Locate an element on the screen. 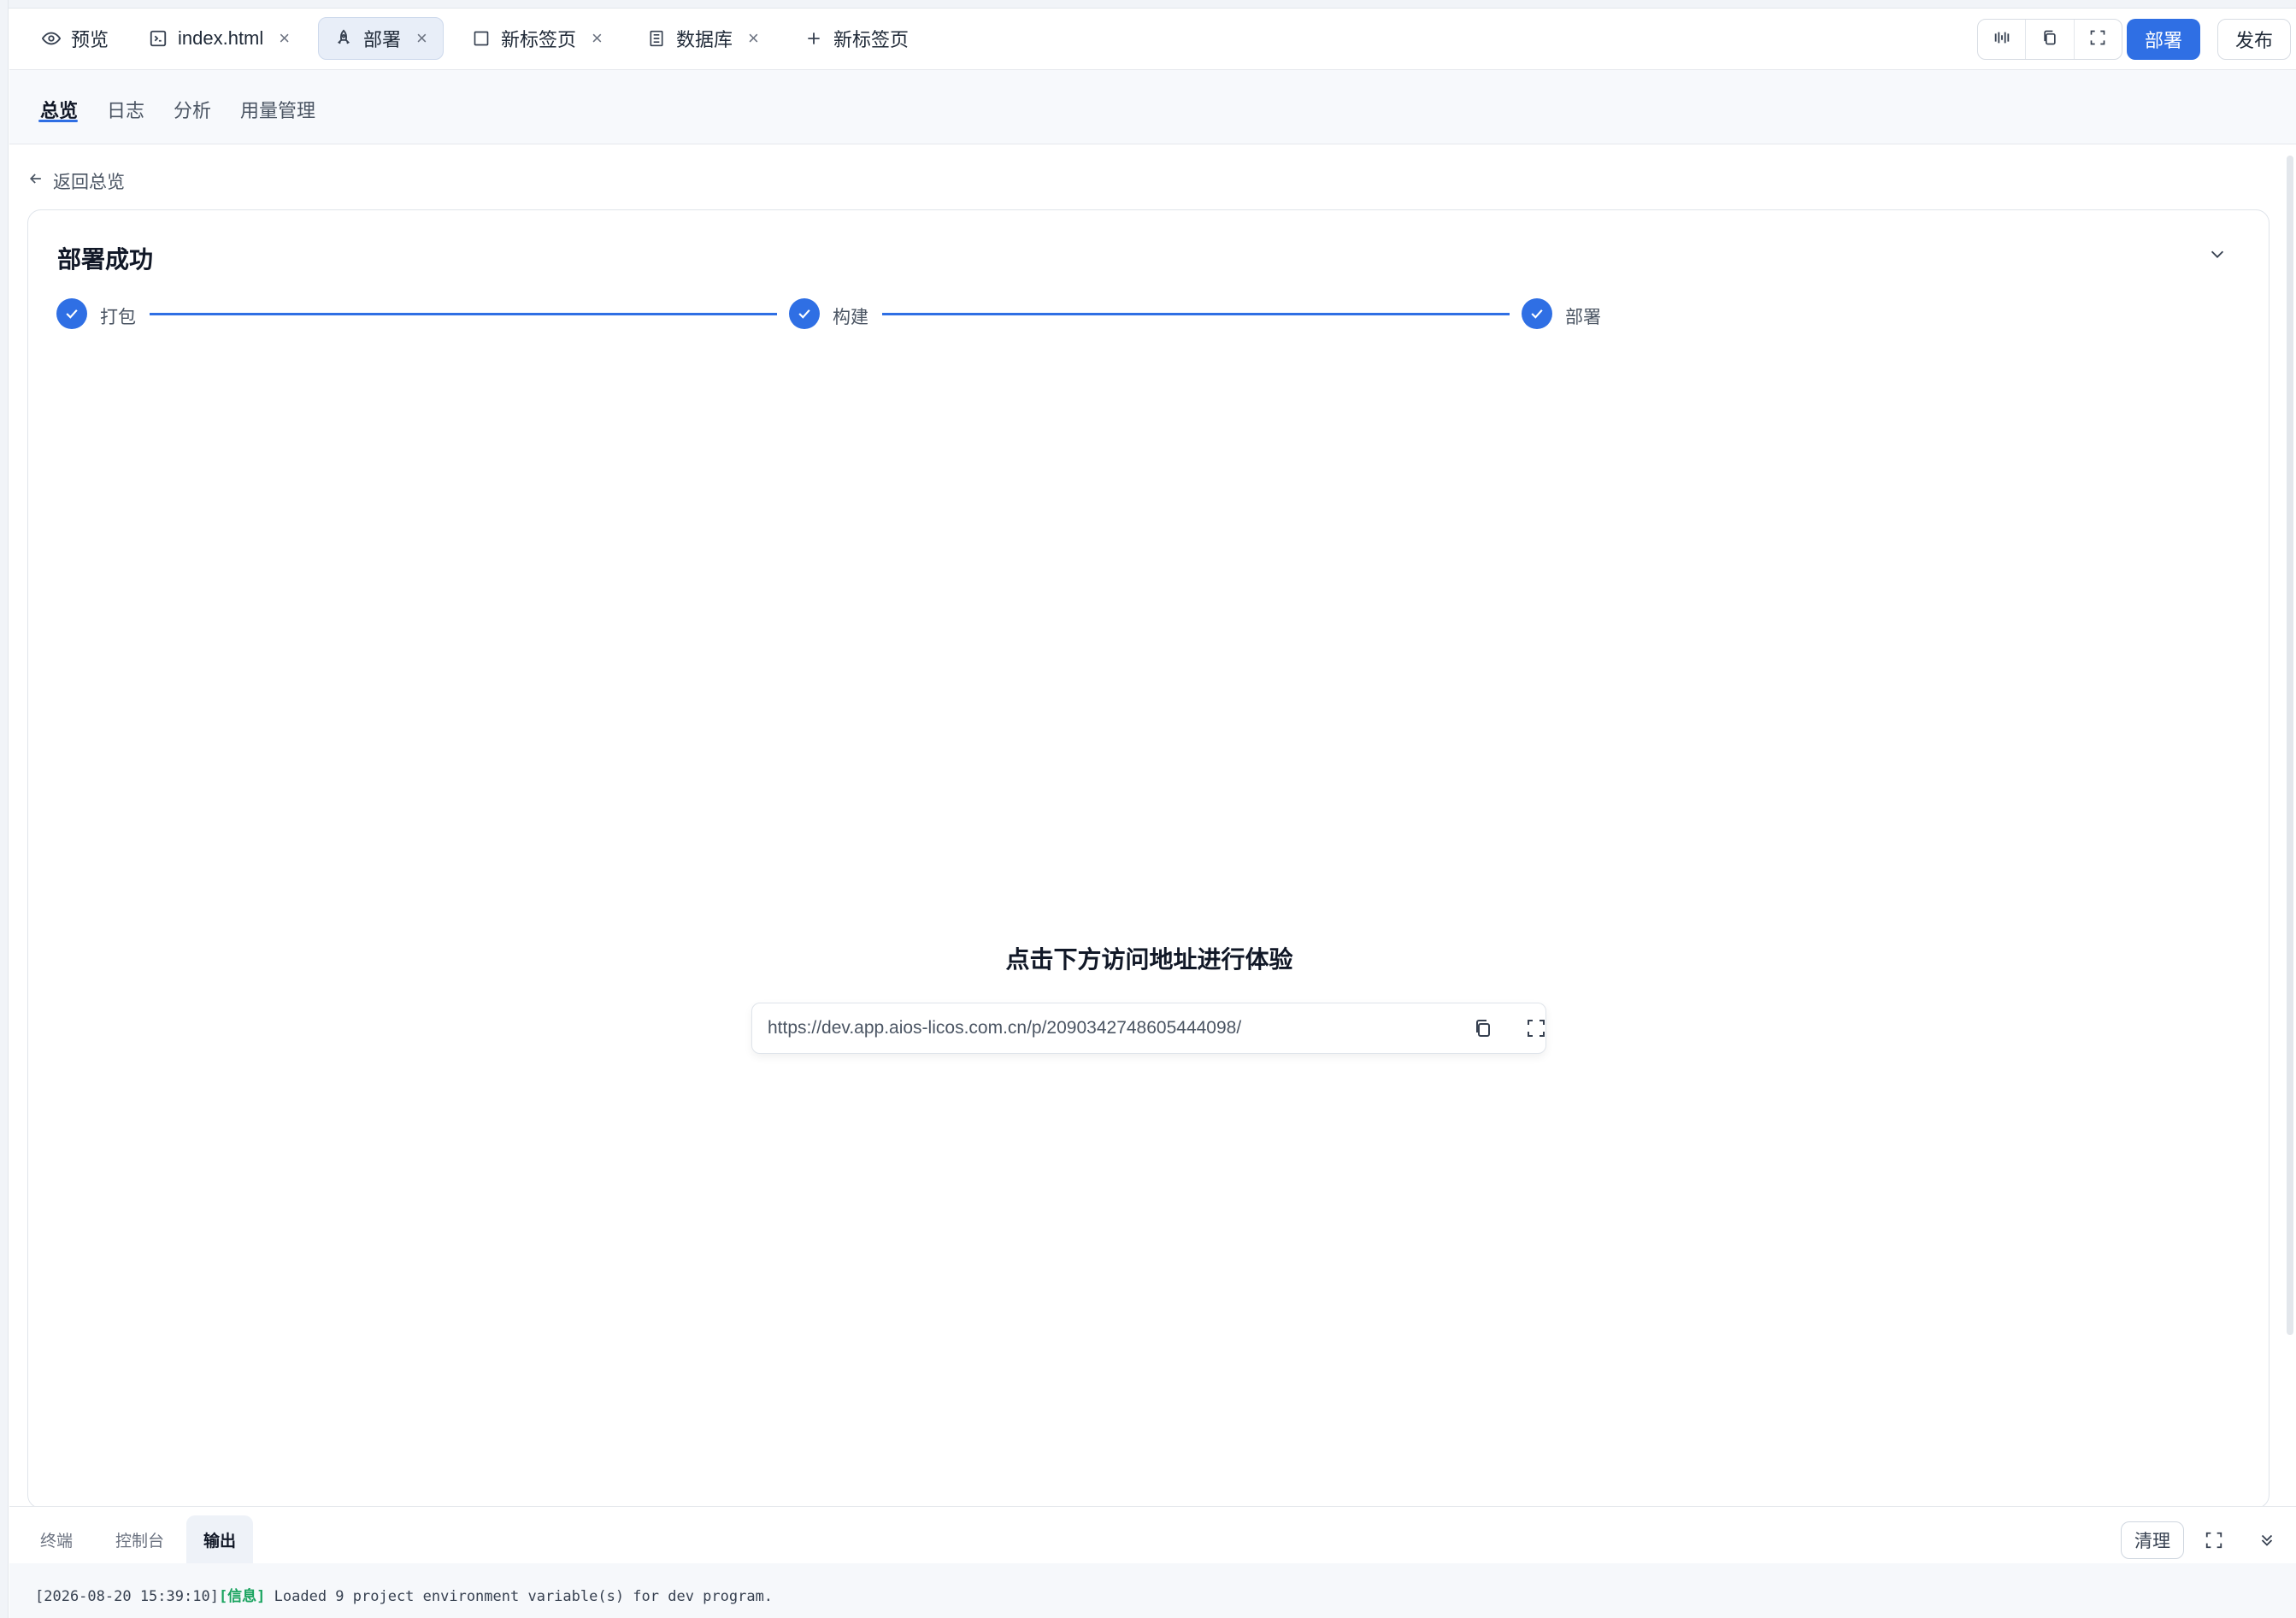  tab-label: index.html is located at coordinates (221, 38).